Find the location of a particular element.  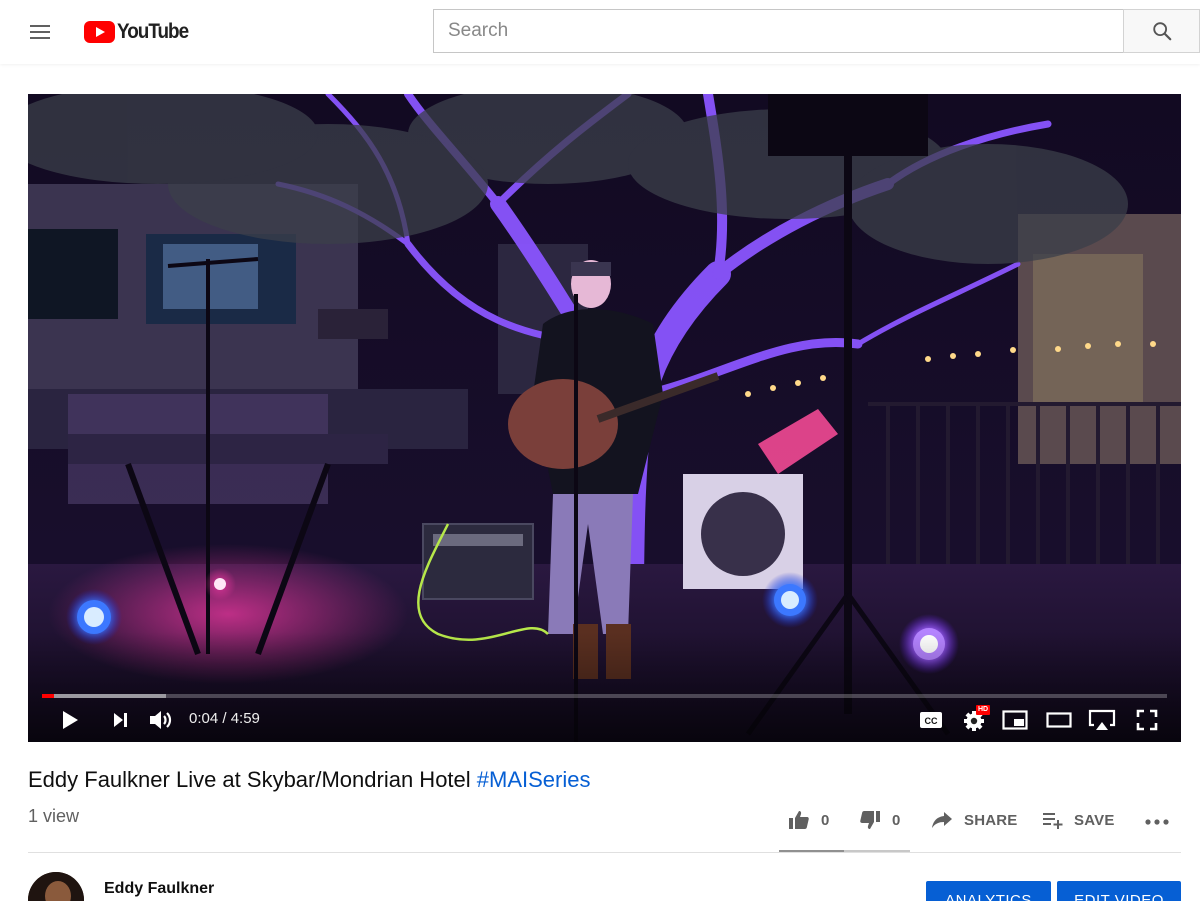

progress-bar is located at coordinates (604, 696).